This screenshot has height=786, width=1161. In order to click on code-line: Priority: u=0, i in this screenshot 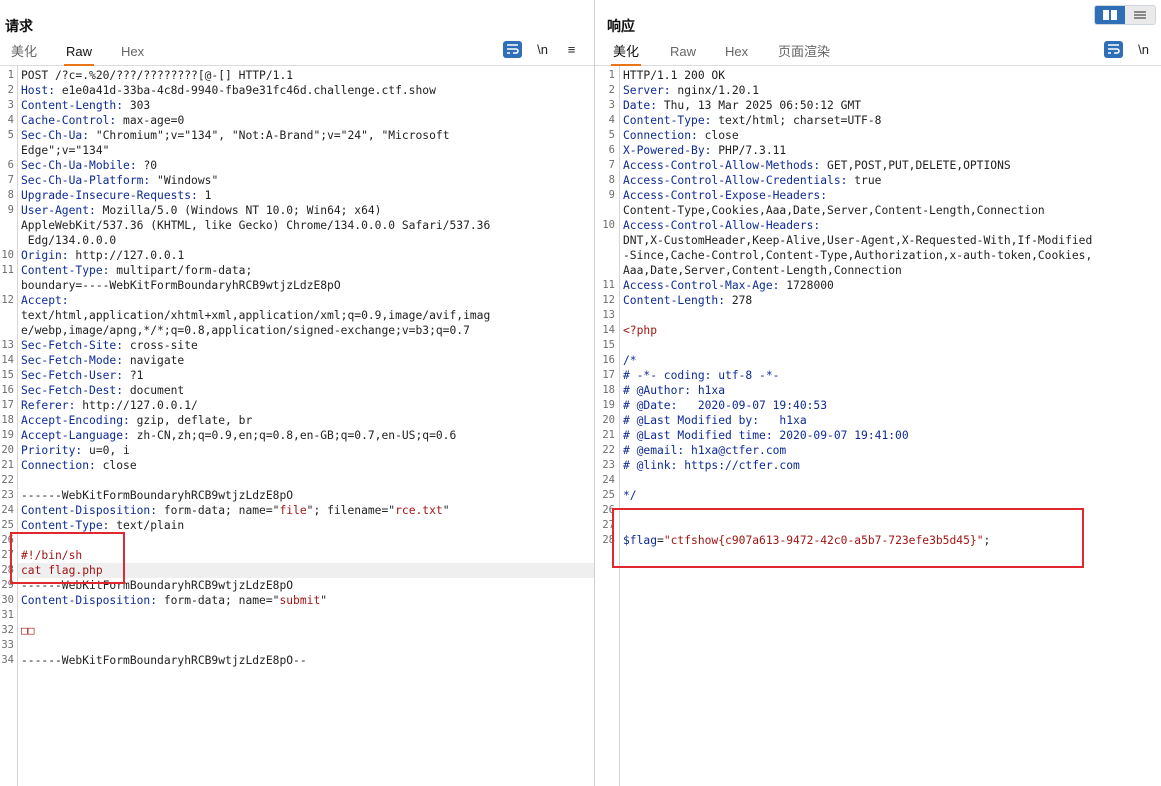, I will do `click(306, 450)`.